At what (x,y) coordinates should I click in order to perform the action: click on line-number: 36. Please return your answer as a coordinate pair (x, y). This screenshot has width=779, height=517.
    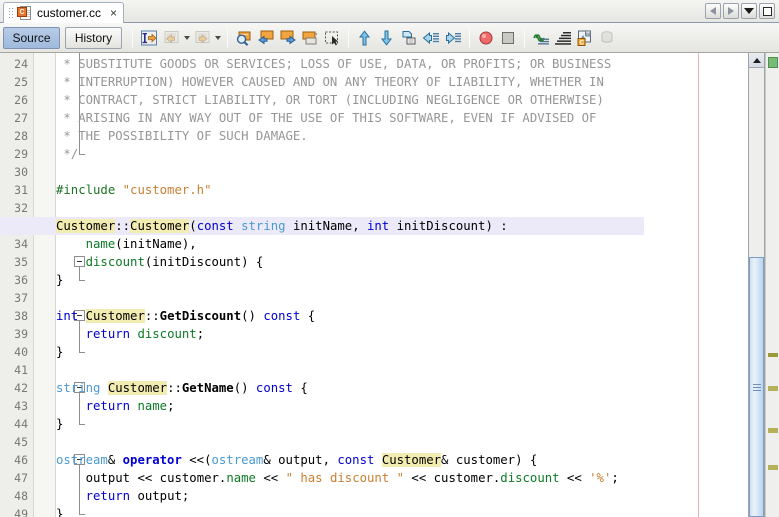
    Looking at the image, I should click on (21, 280).